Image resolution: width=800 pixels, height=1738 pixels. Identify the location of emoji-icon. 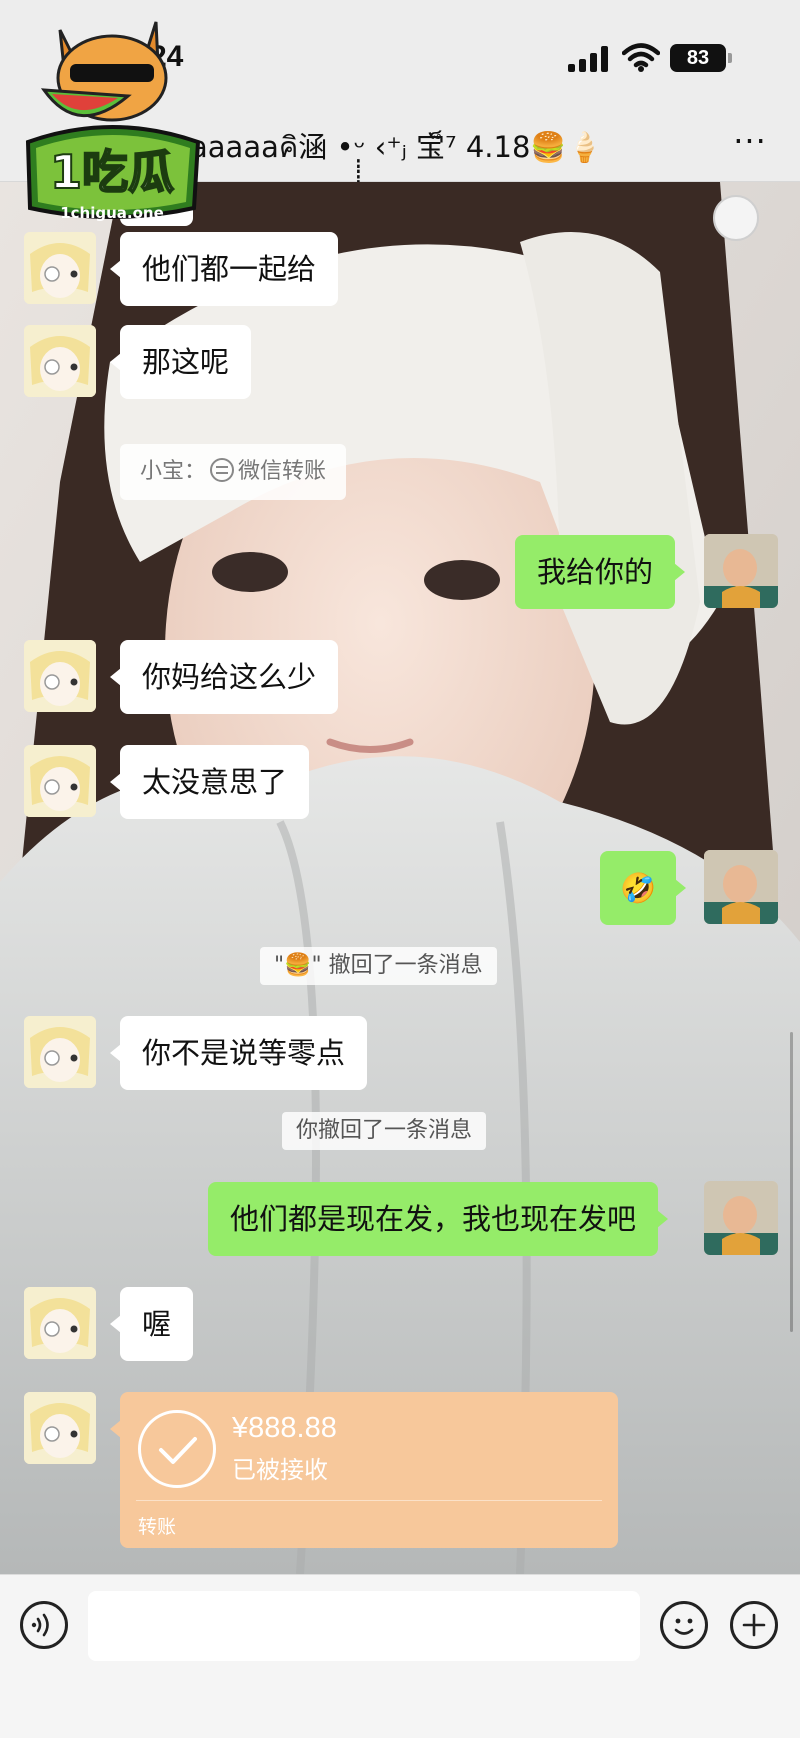
(684, 1625).